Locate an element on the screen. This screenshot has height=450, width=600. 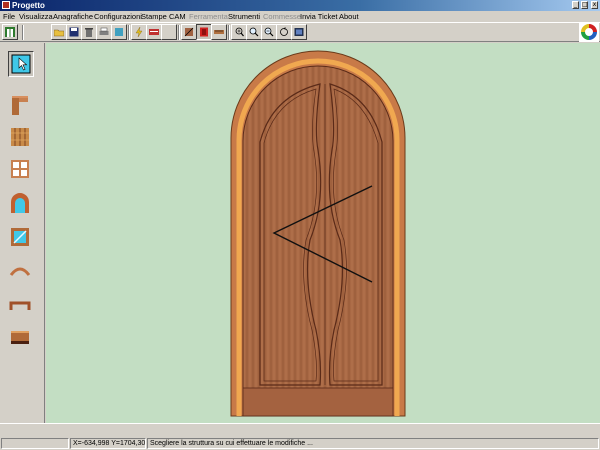
refresh-icon is located at coordinates (284, 31).